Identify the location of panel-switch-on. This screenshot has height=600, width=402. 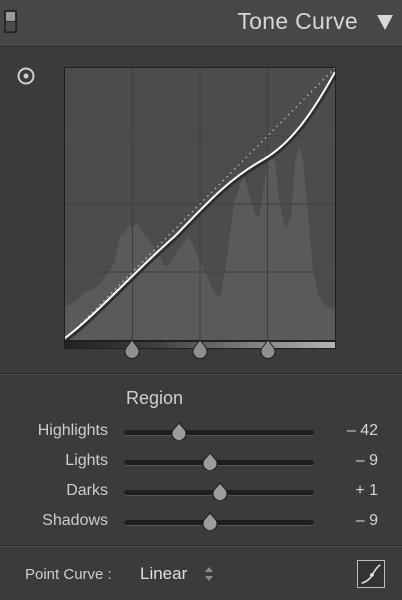
(10, 16).